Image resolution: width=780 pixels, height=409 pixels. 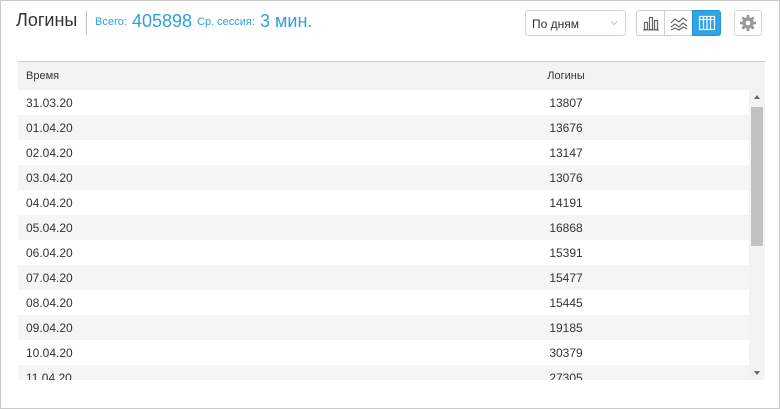 What do you see at coordinates (383, 372) in the screenshot?
I see `table-row: 11.04.20 27305` at bounding box center [383, 372].